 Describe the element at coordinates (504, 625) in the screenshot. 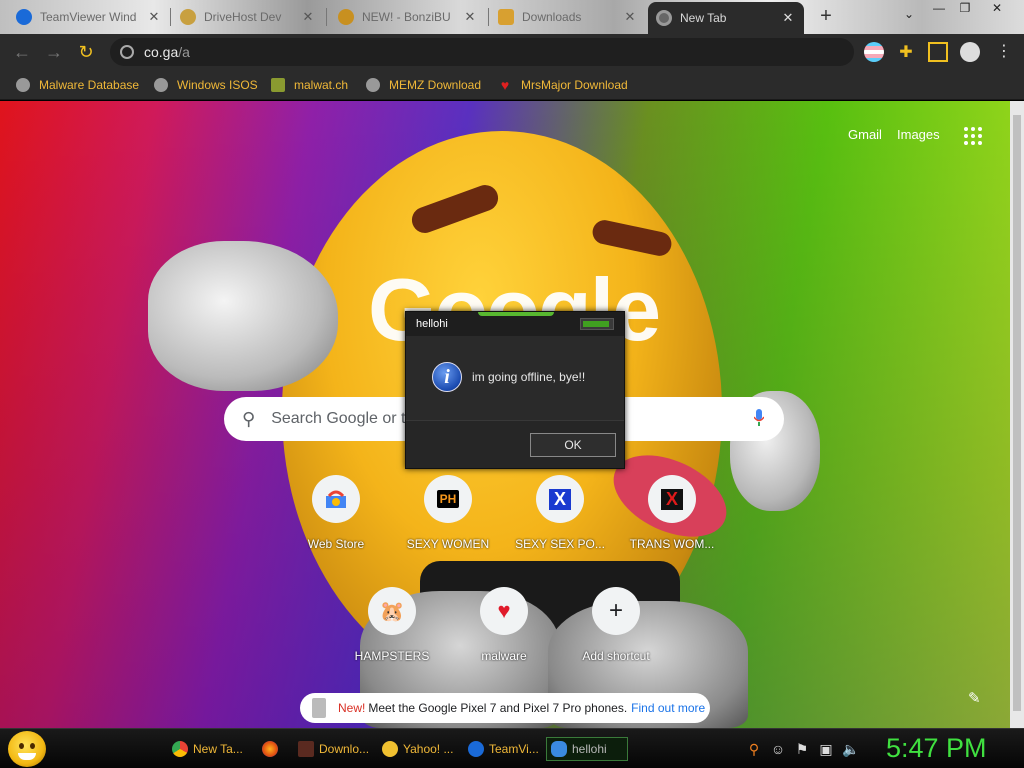

I see `shortcut-malware: ♥ malware` at that location.